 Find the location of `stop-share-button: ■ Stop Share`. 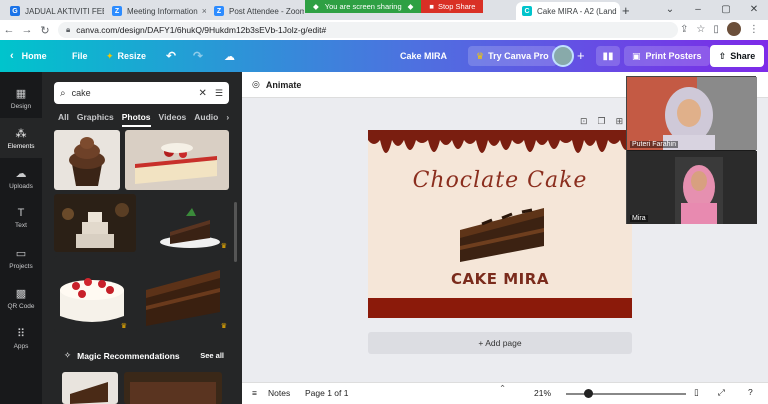

stop-share-button: ■ Stop Share is located at coordinates (452, 6).